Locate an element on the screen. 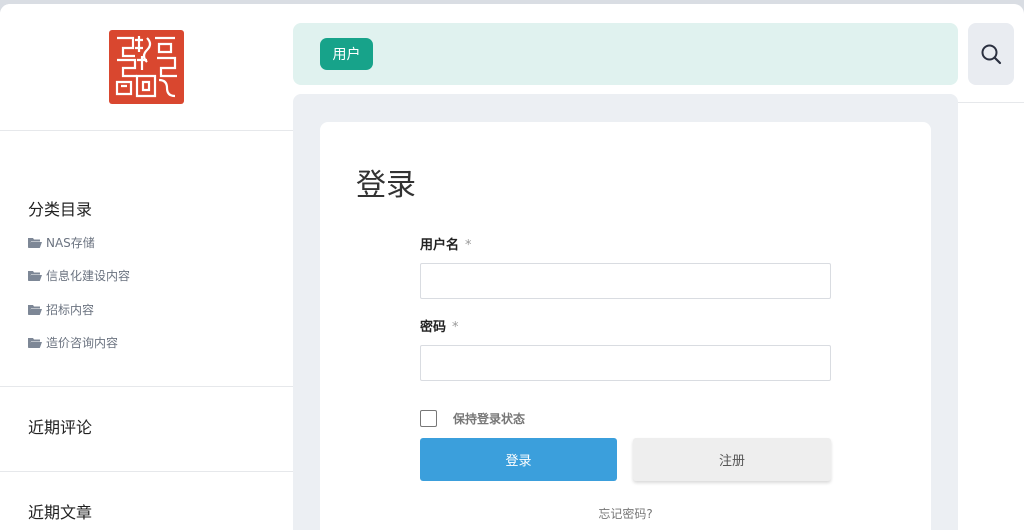  category-item-nas: NAS存储 is located at coordinates (61, 242).